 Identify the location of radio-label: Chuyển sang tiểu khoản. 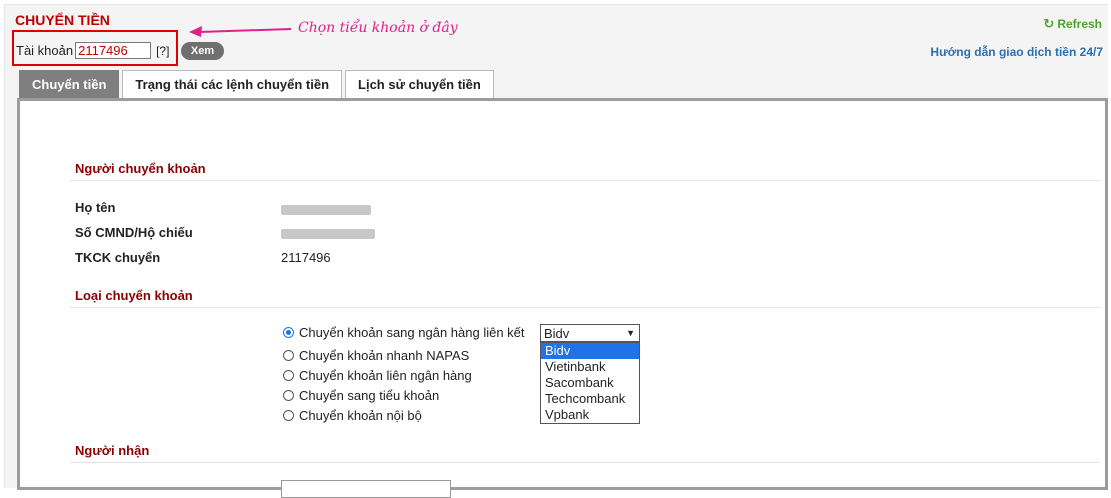
(369, 395).